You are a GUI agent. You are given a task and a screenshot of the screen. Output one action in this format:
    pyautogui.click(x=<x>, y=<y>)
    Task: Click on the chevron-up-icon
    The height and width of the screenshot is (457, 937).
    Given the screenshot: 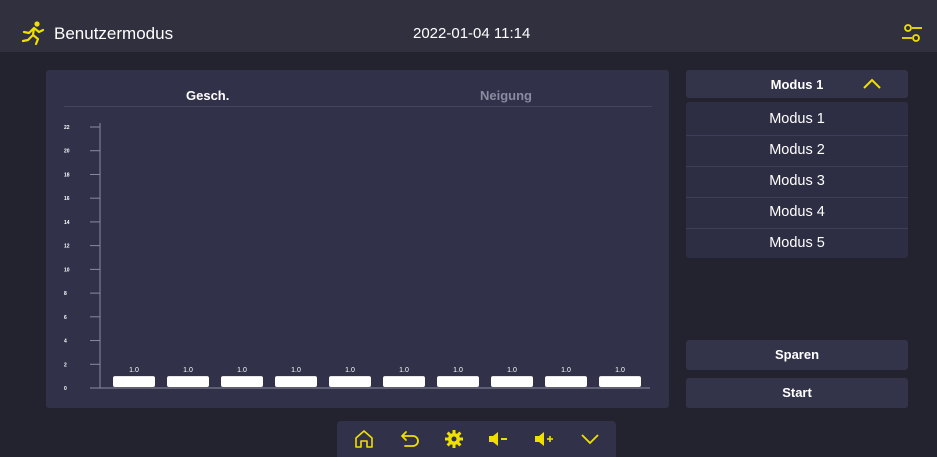 What is the action you would take?
    pyautogui.click(x=872, y=83)
    